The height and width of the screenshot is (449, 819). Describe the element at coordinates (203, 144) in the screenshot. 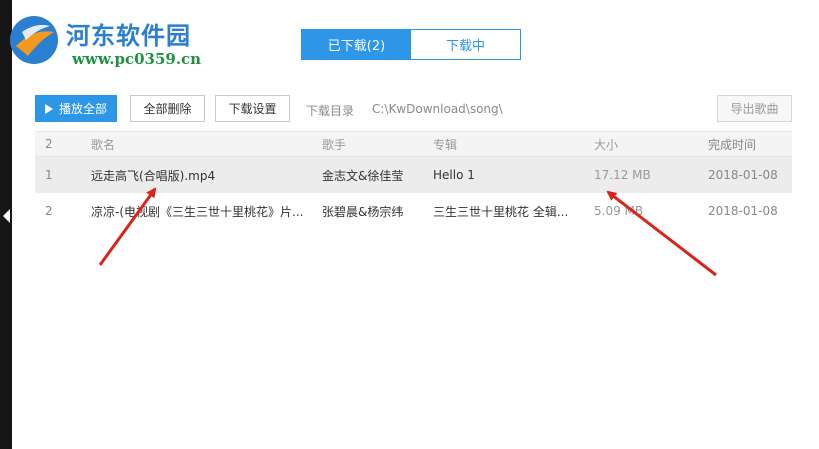

I see `column-header-name: 歌名` at that location.